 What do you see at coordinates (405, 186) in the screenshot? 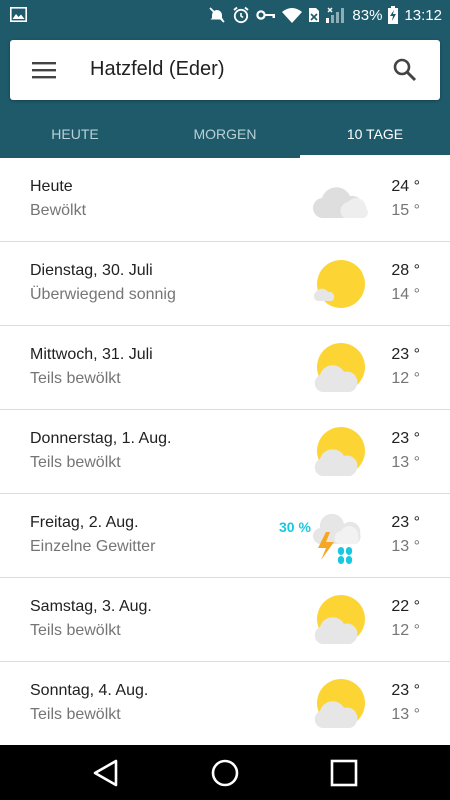
I see `forecast-high: 24 °` at bounding box center [405, 186].